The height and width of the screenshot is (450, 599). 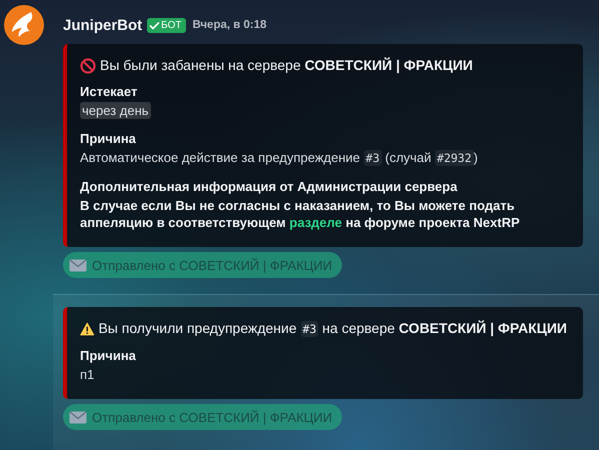 I want to click on check-icon, so click(x=154, y=25).